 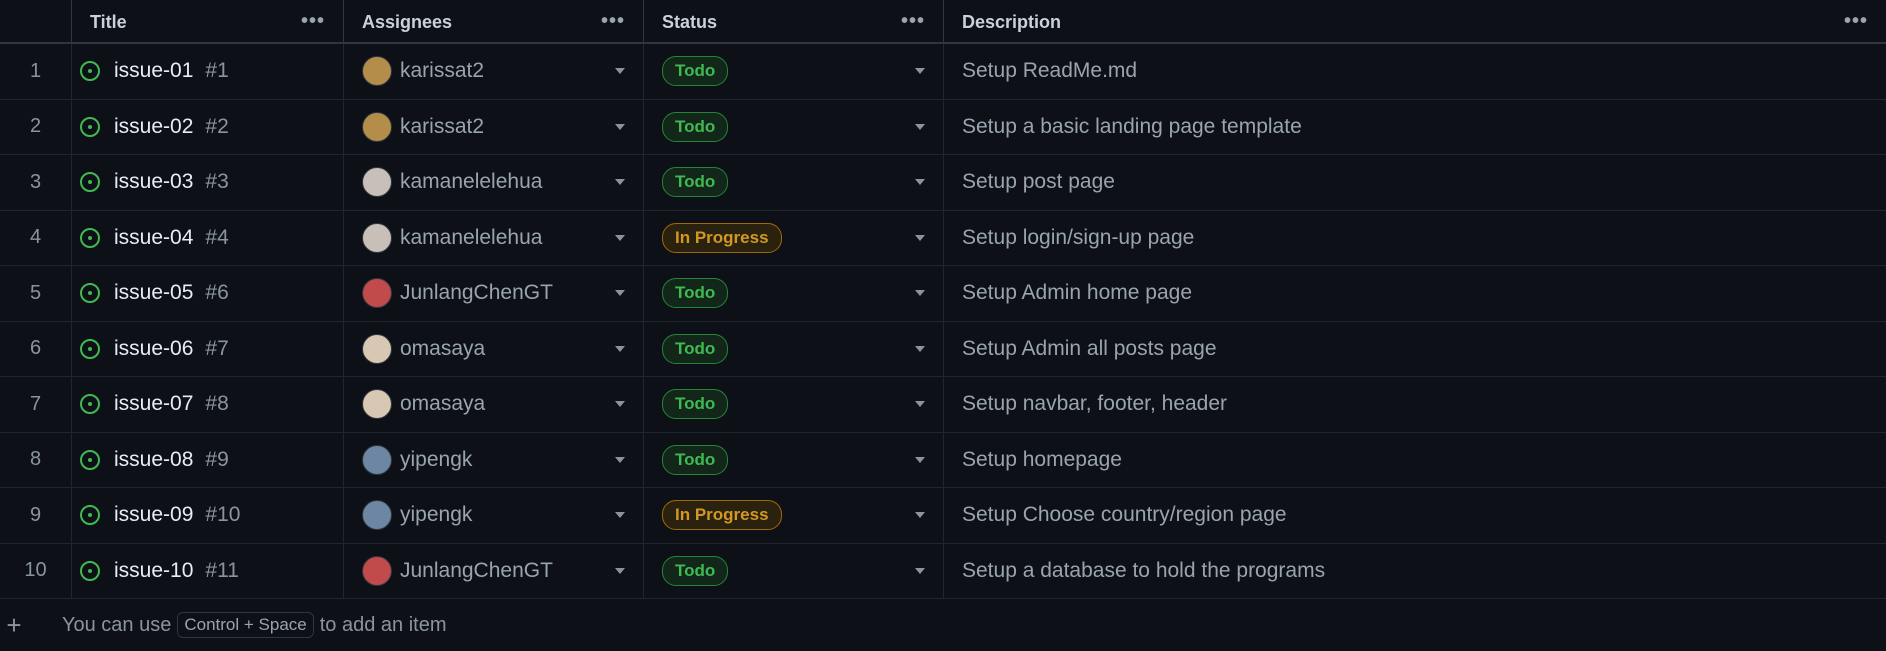 What do you see at coordinates (794, 21) in the screenshot?
I see `header-status: Status •••` at bounding box center [794, 21].